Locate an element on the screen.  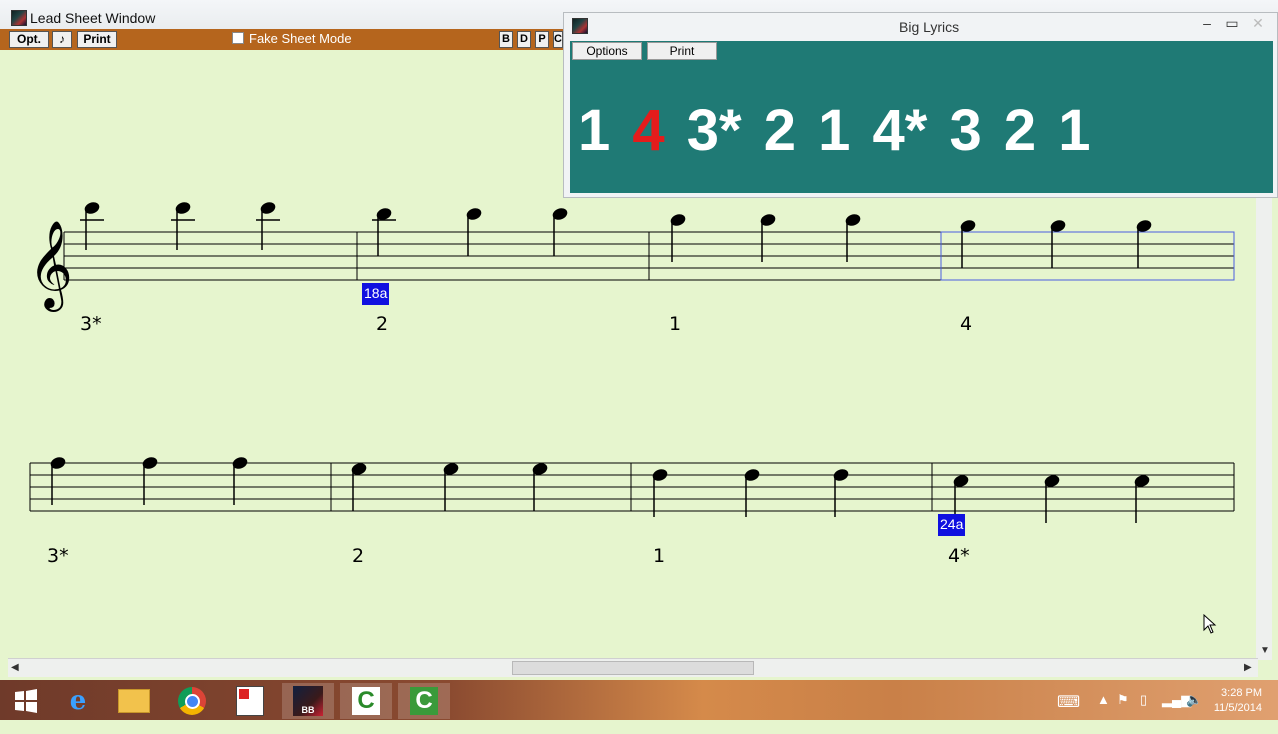
mouse-cursor-icon is located at coordinates (1210, 624).